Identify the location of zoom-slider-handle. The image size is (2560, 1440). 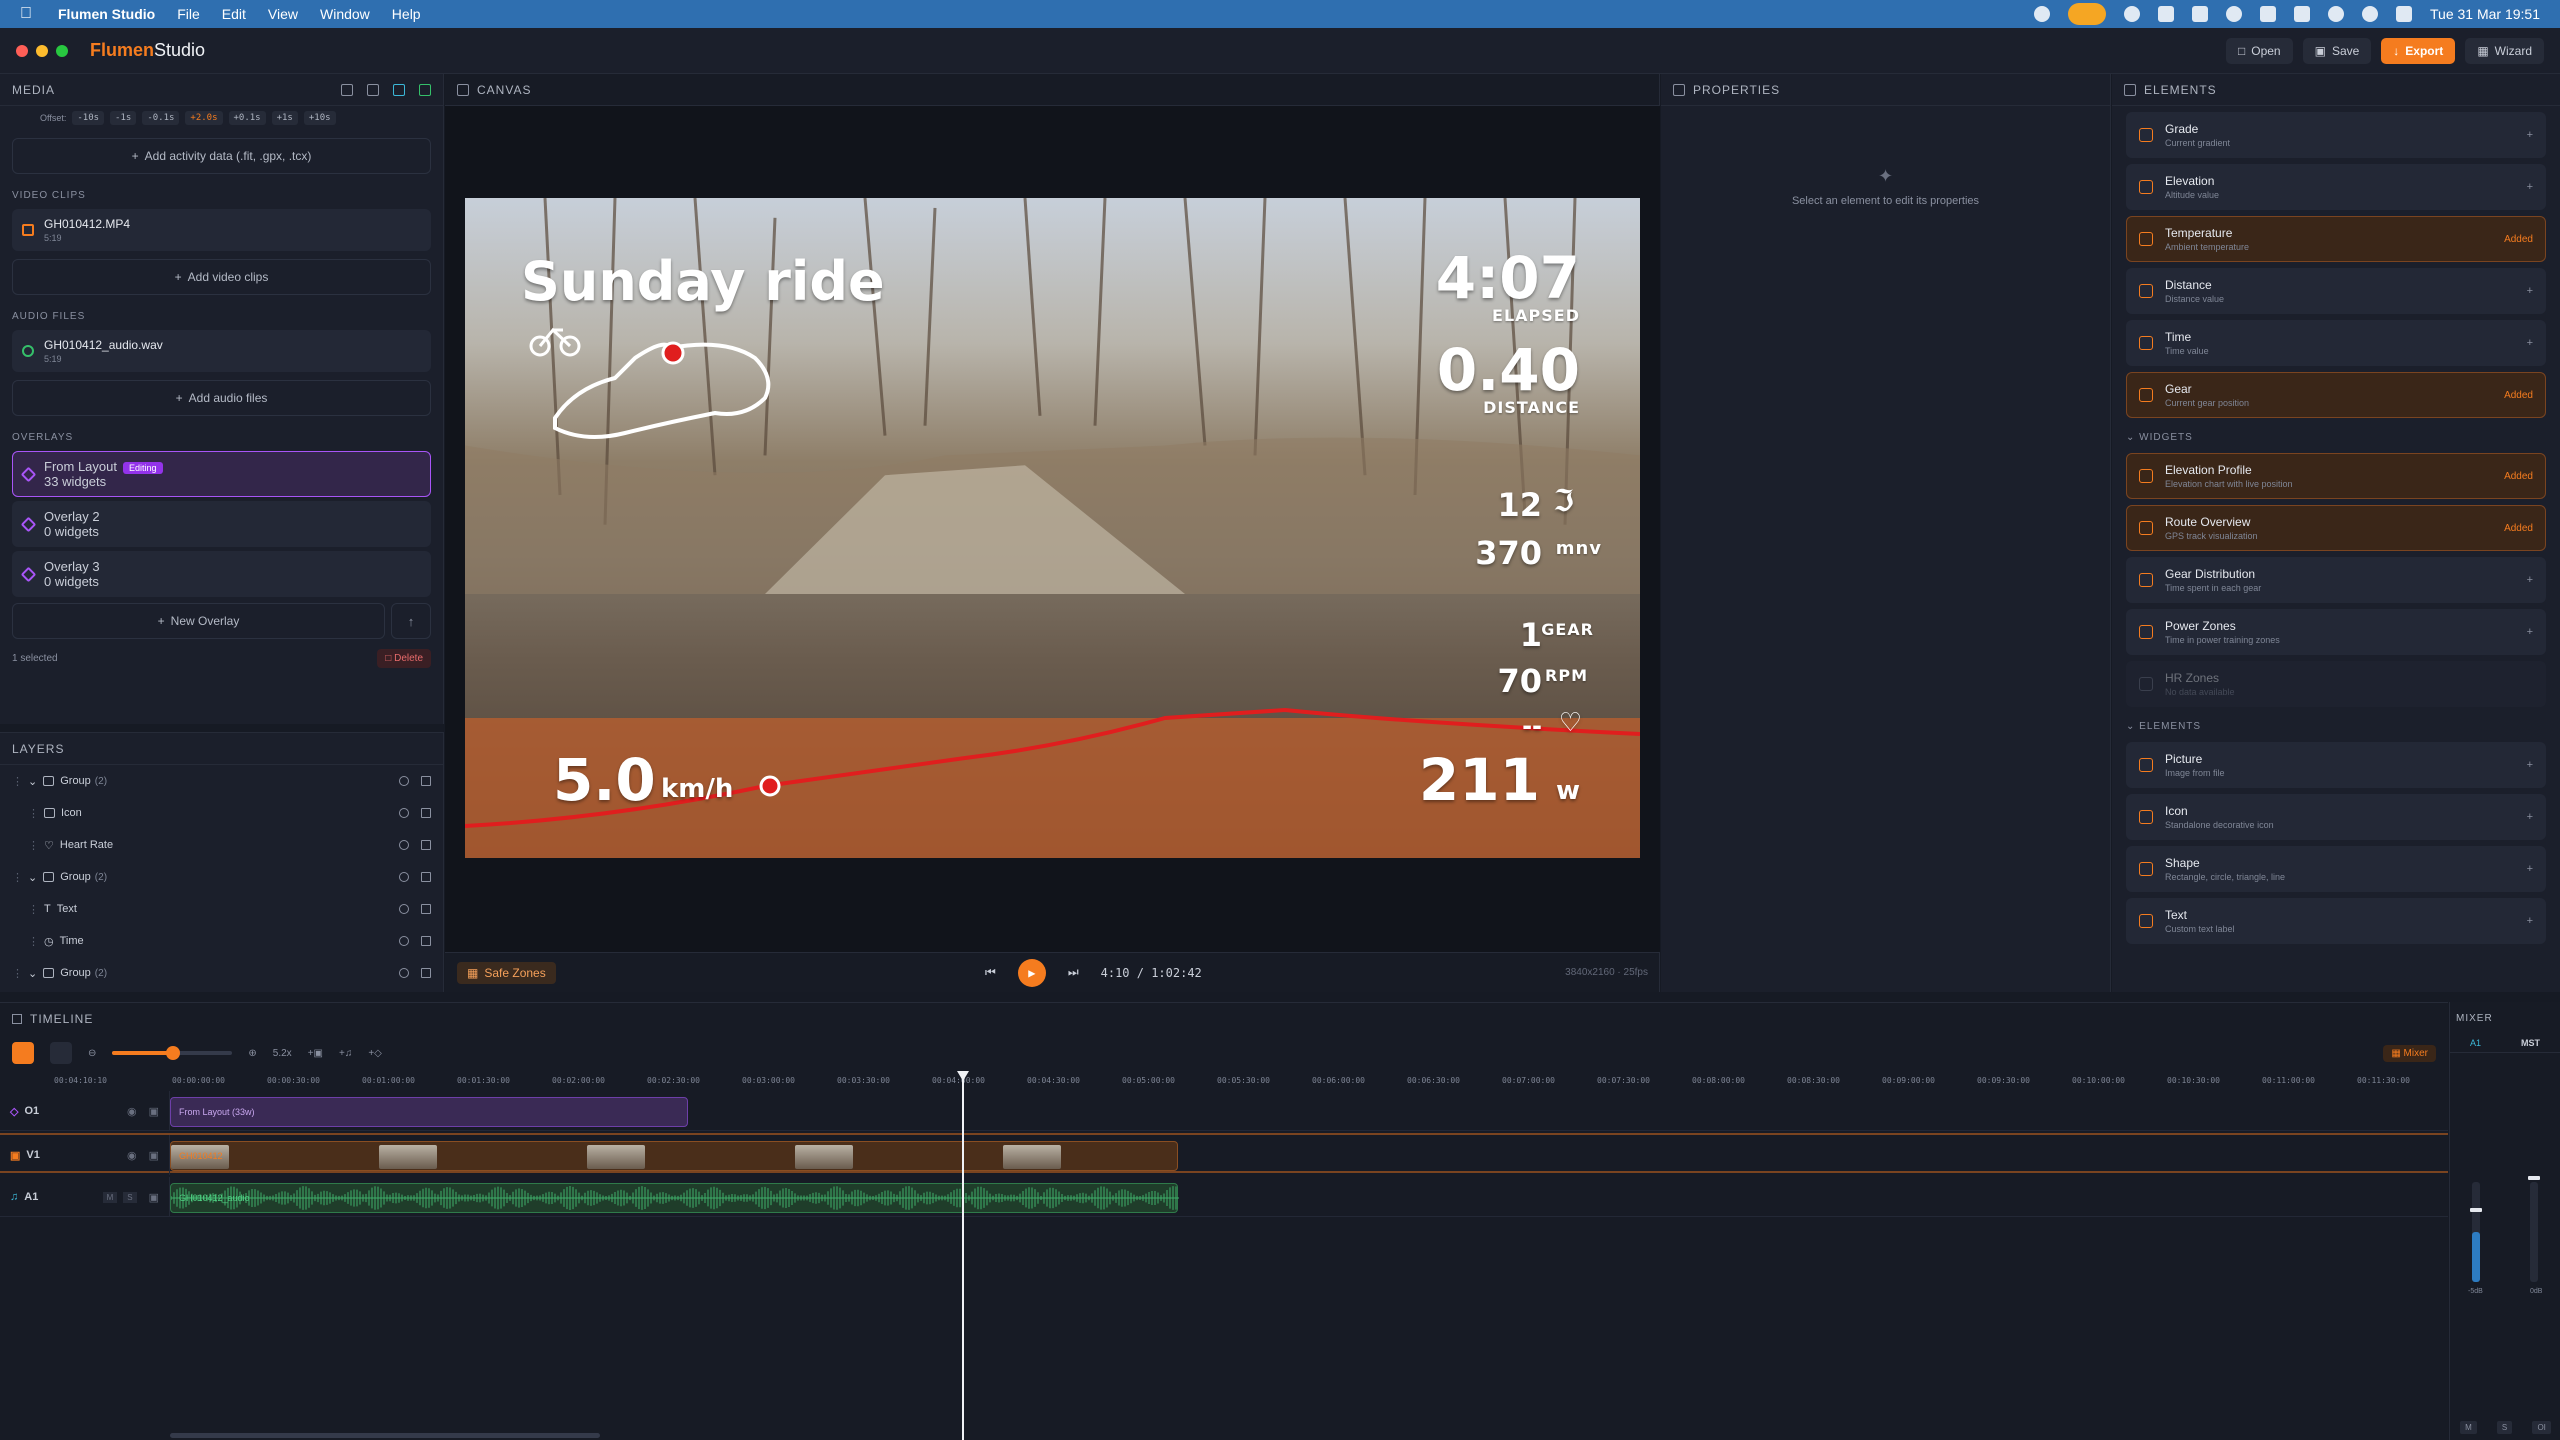
(173, 1053).